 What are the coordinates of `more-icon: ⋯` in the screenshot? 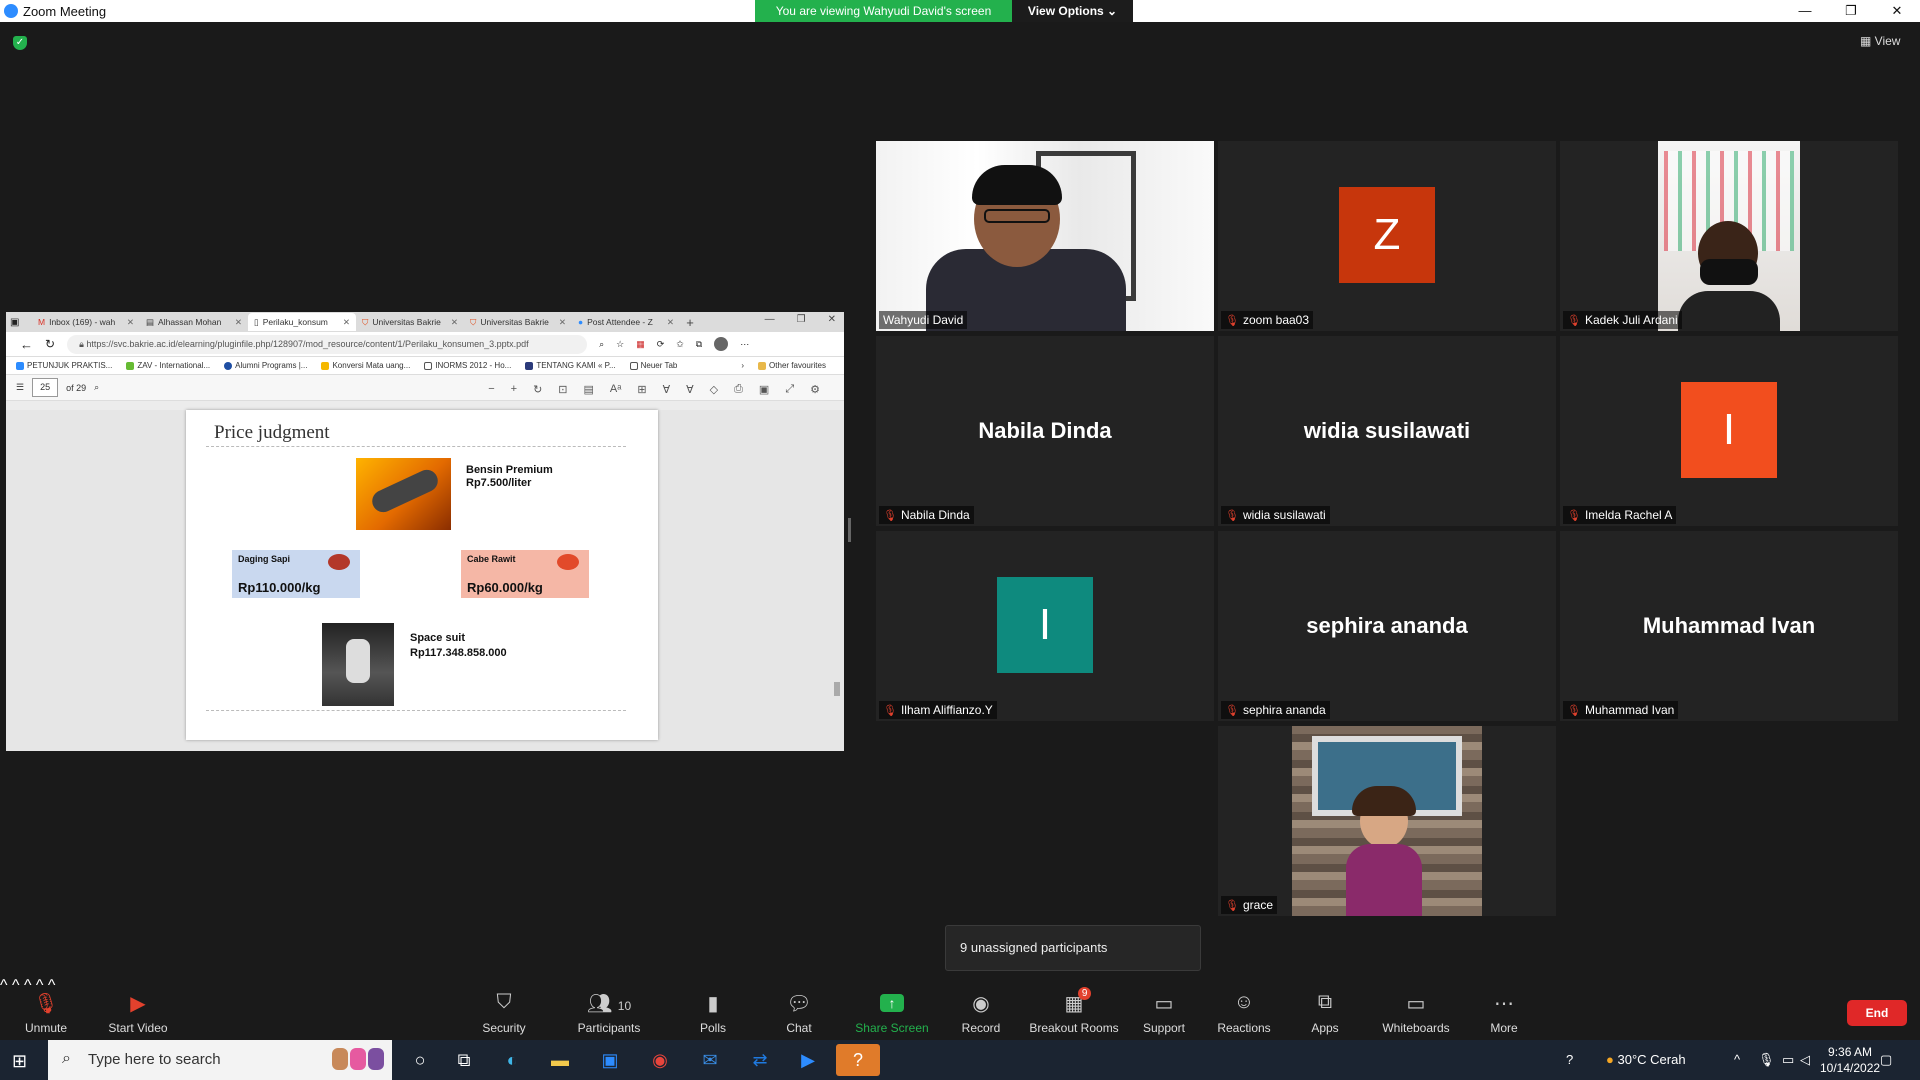 It's located at (744, 344).